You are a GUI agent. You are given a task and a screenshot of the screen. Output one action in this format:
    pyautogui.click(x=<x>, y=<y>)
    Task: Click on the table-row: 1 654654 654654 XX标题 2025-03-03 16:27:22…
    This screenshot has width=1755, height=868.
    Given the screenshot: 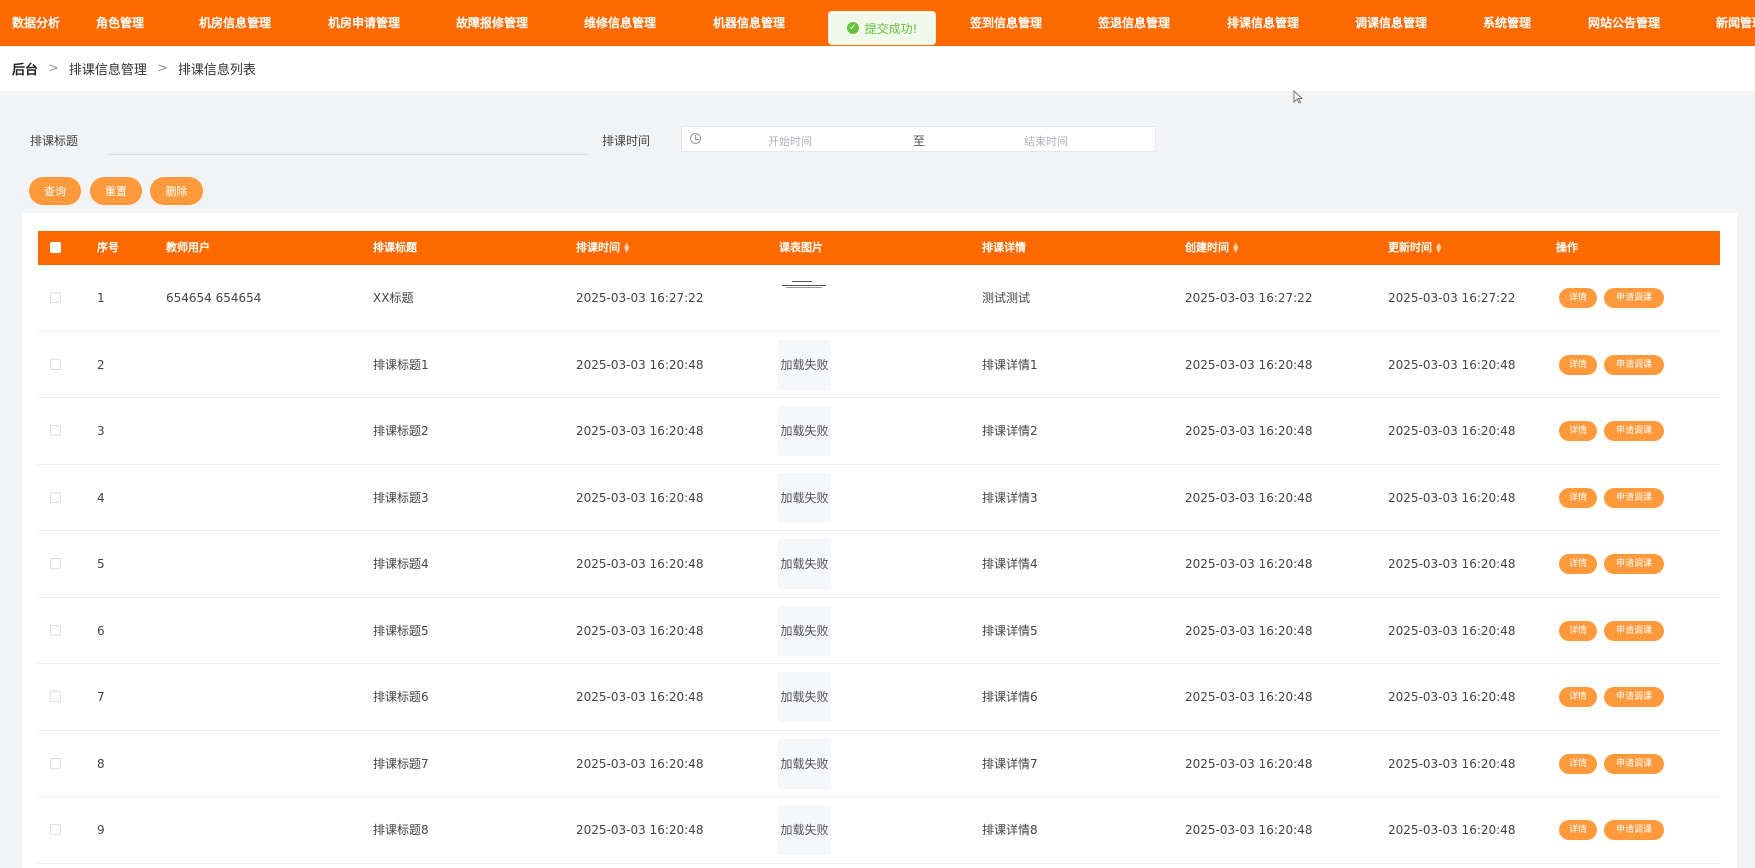 What is the action you would take?
    pyautogui.click(x=879, y=298)
    